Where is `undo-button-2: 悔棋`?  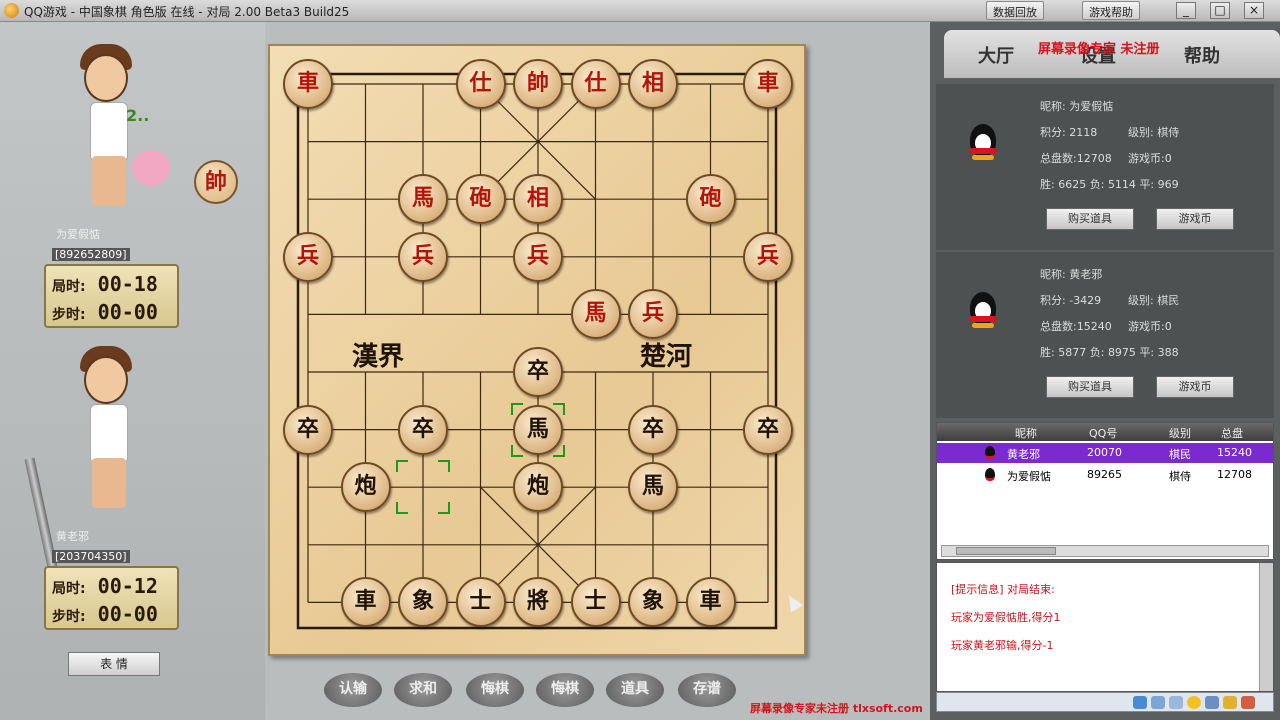
undo-button-2: 悔棋 is located at coordinates (565, 690).